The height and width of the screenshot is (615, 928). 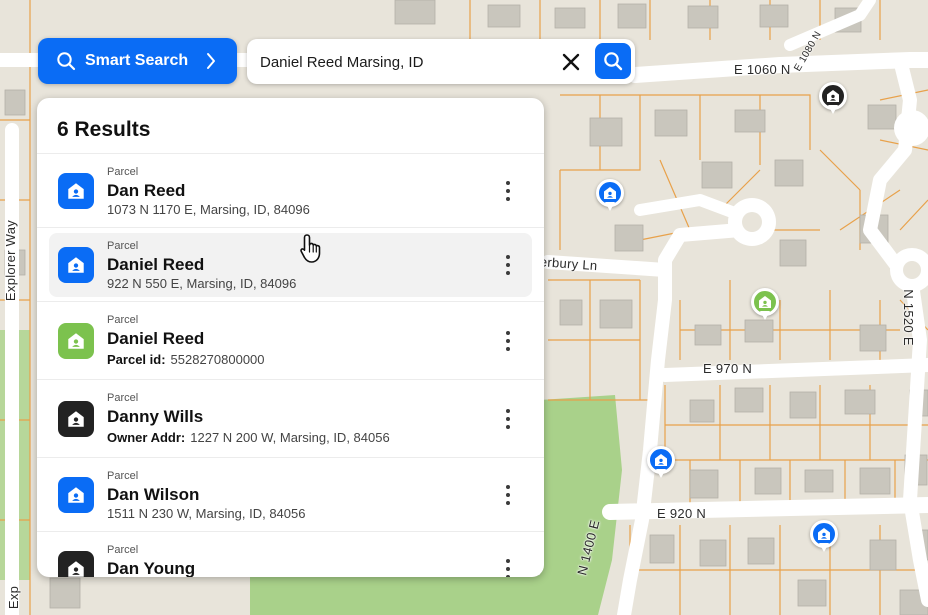 I want to click on smart-search-button: Smart Search, so click(x=137, y=61).